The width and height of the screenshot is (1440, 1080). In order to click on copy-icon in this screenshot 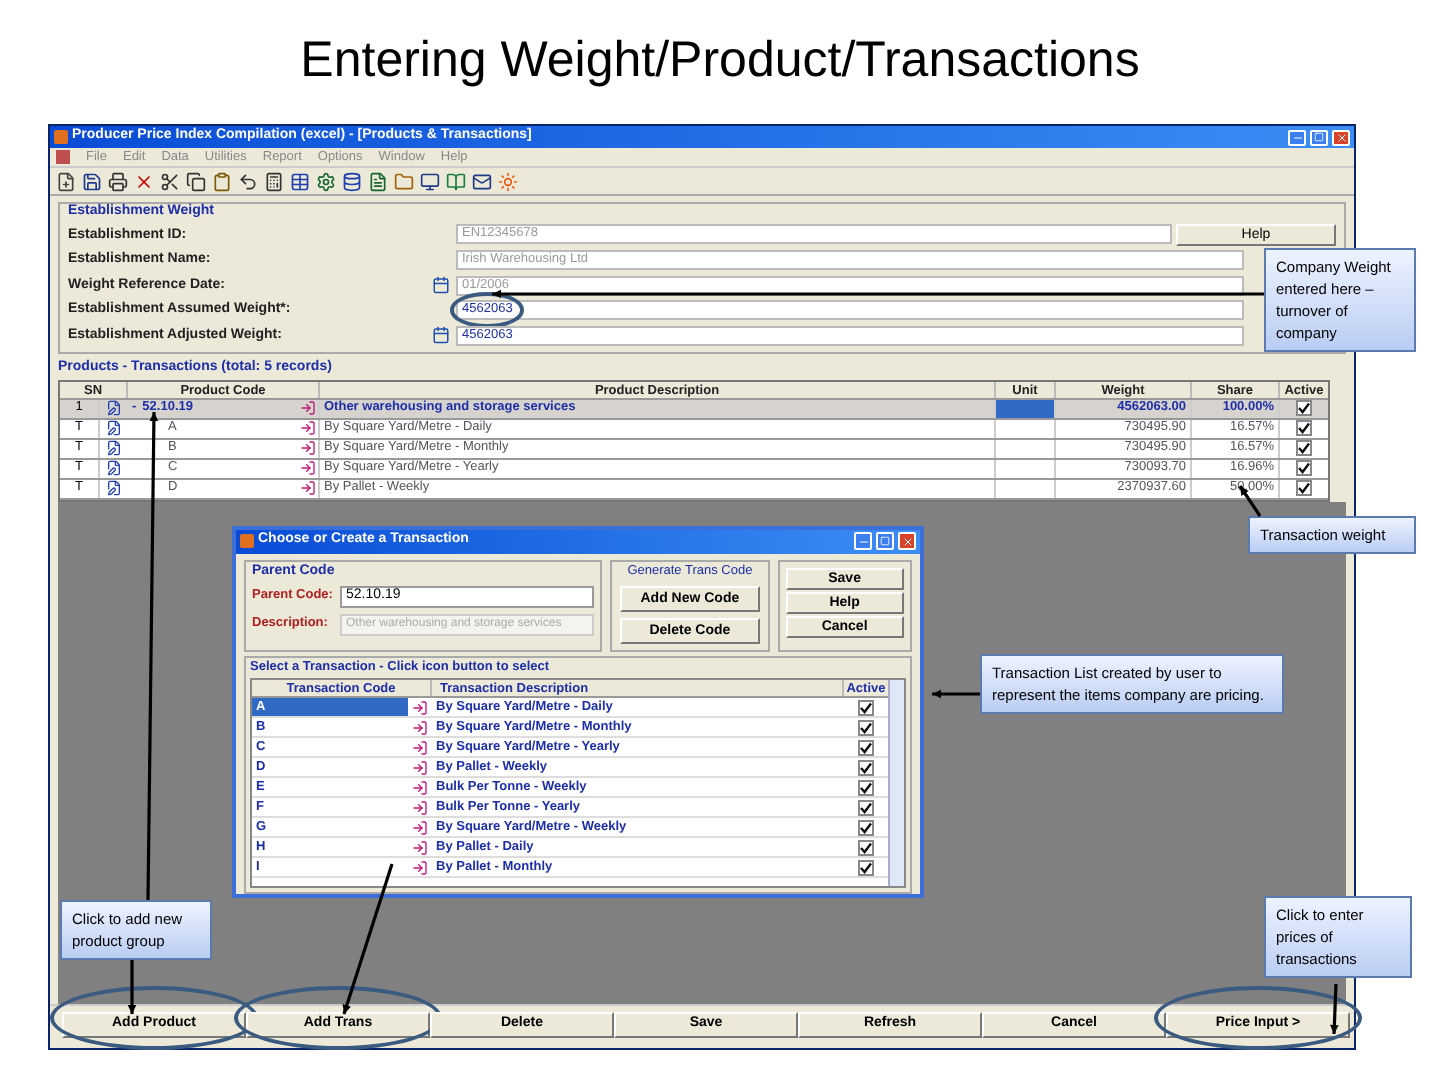, I will do `click(196, 181)`.